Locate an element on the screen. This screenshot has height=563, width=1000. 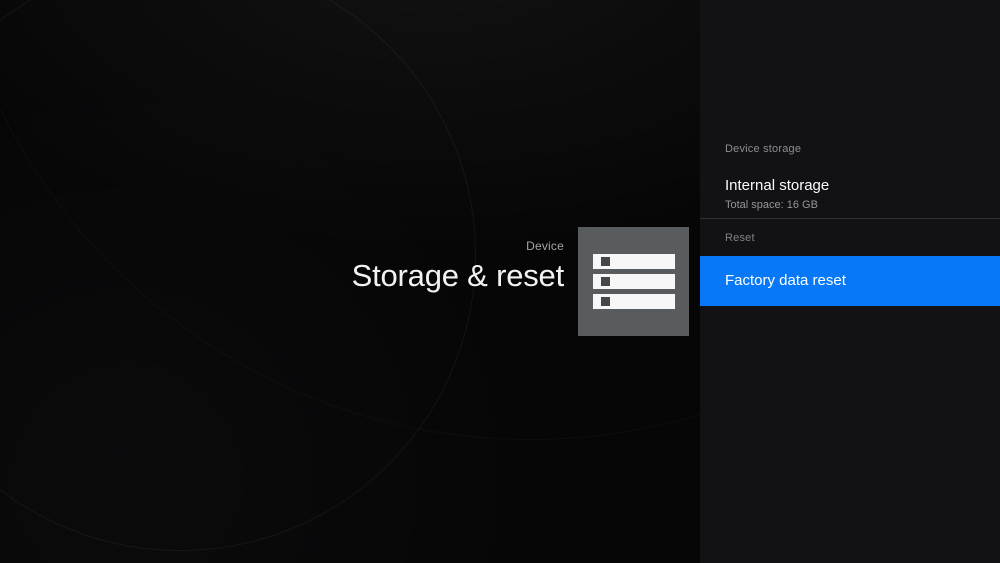
section-header-device-storage: Device storage is located at coordinates (763, 149).